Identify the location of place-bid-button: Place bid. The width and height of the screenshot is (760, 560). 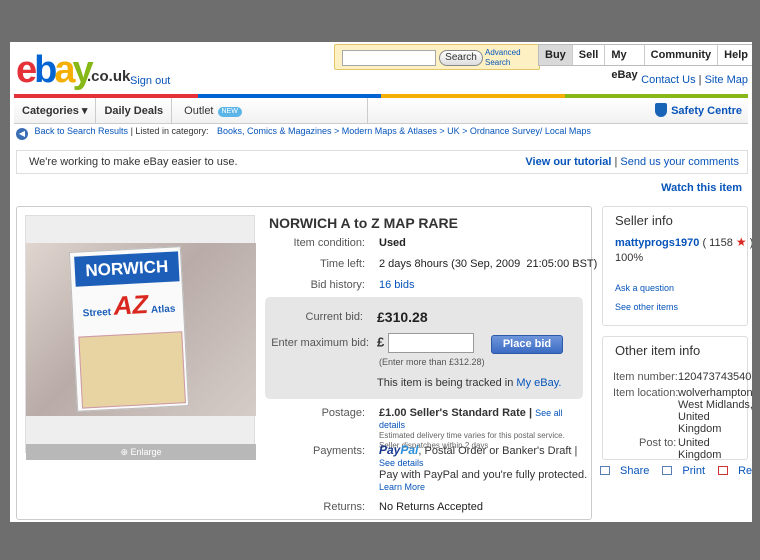
(527, 344).